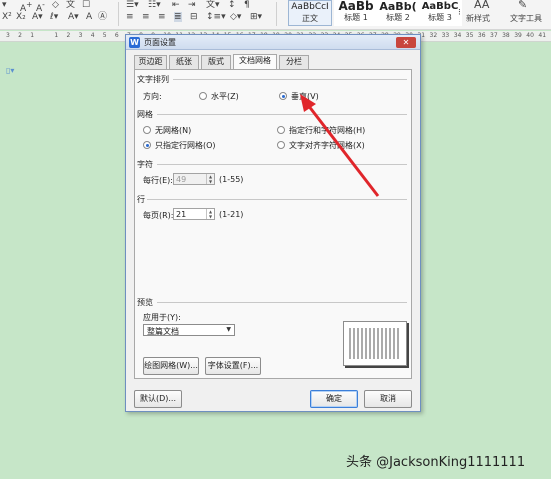 The width and height of the screenshot is (551, 479). I want to click on red-arrow-annotation, so click(340, 145).